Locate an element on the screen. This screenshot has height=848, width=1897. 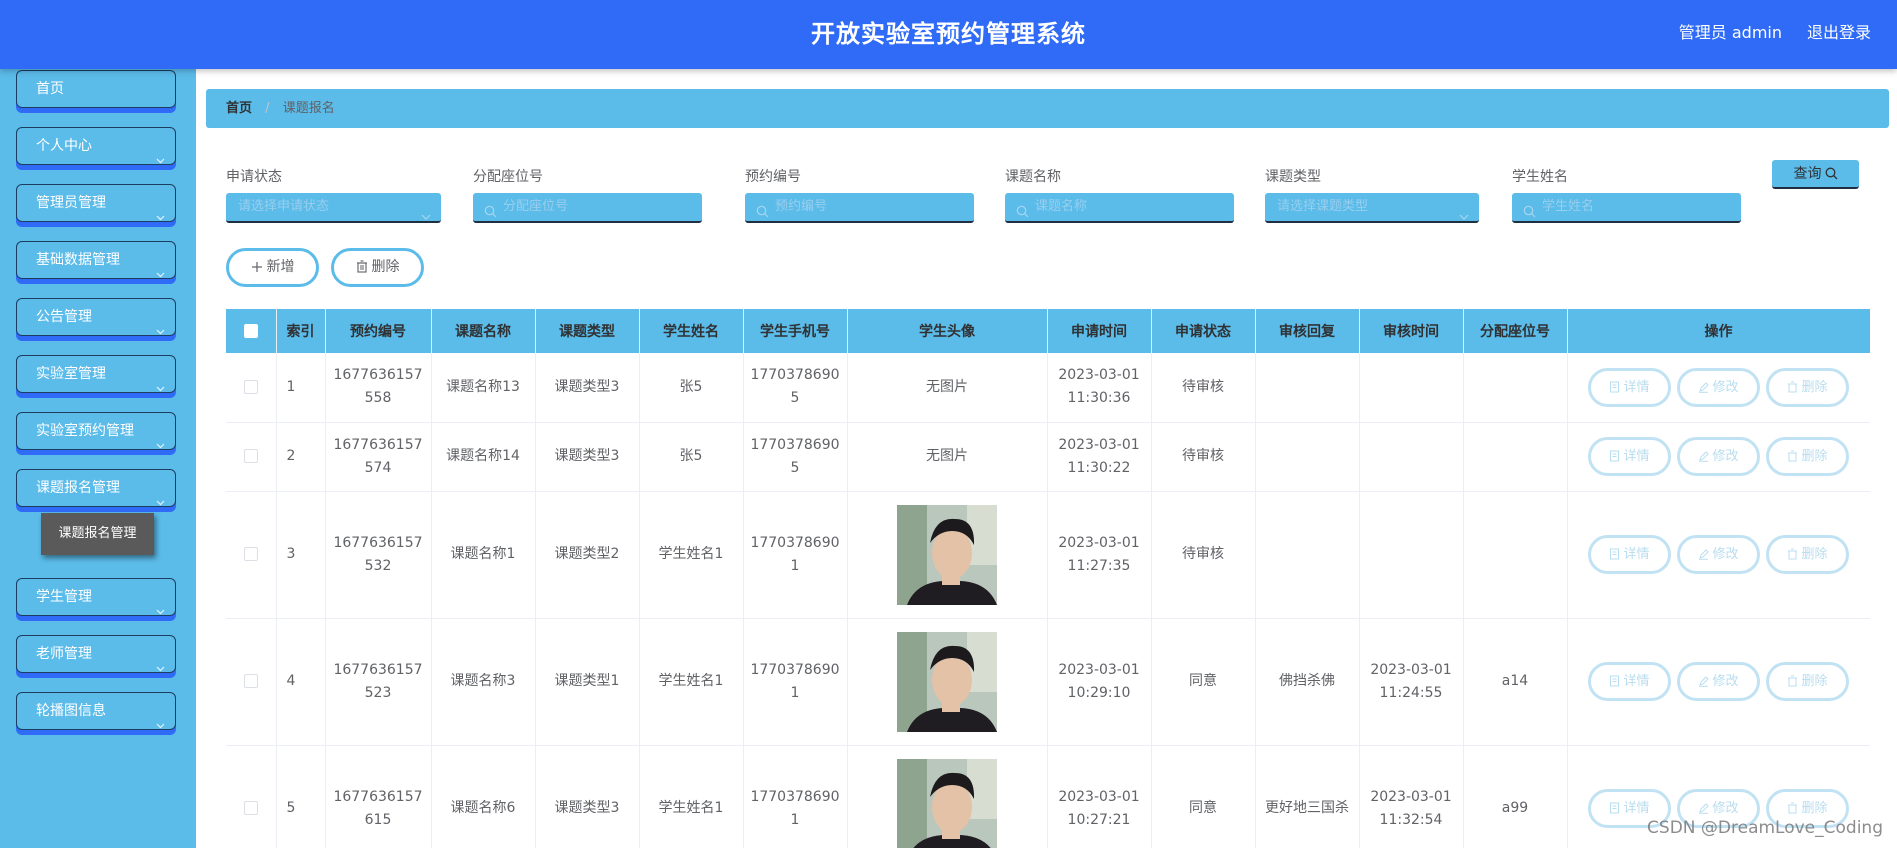
filter-input: 分配座位号 is located at coordinates (587, 208).